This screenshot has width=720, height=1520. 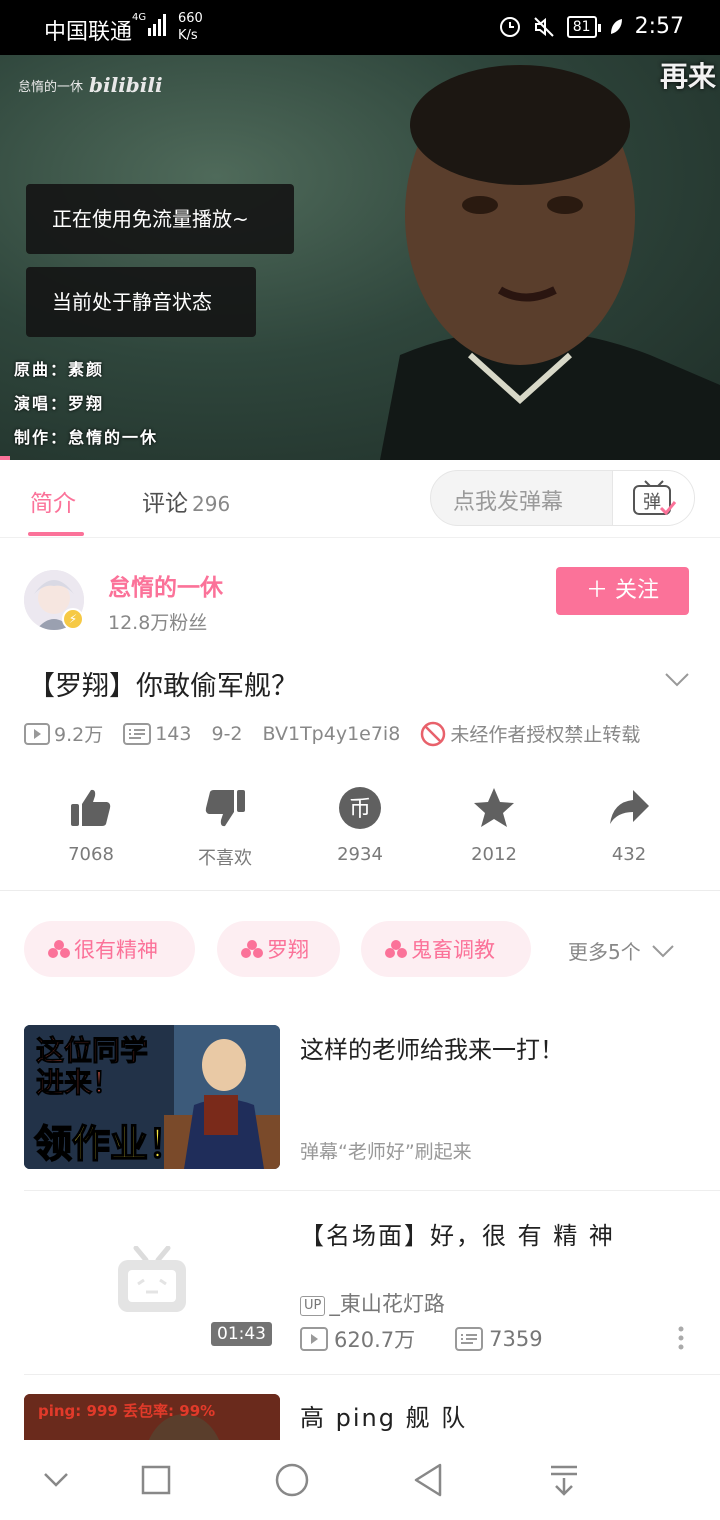 What do you see at coordinates (629, 825) in the screenshot?
I see `share-button: 432` at bounding box center [629, 825].